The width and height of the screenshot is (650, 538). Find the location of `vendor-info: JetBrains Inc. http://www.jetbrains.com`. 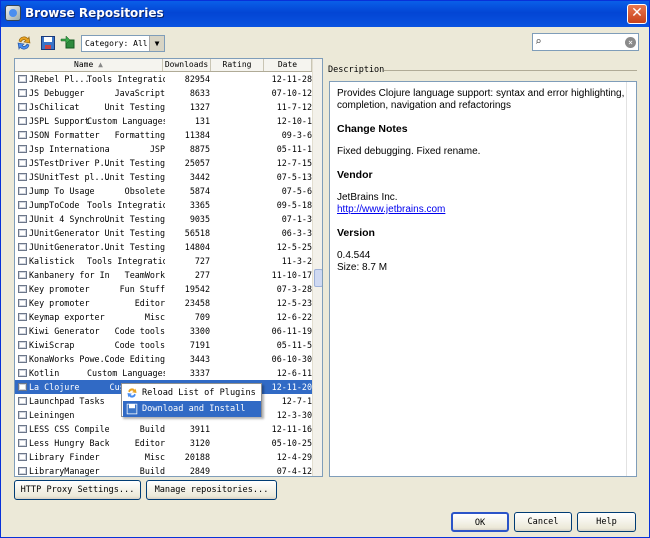

vendor-info: JetBrains Inc. http://www.jetbrains.com is located at coordinates (483, 204).